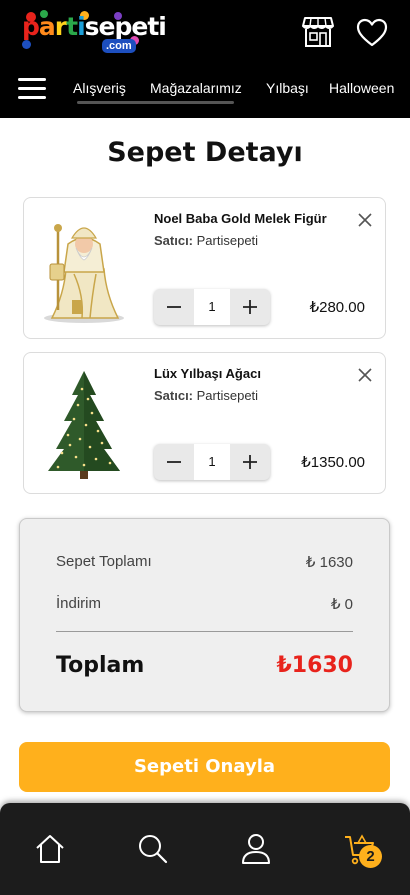  What do you see at coordinates (119, 46) in the screenshot?
I see `logo-domain: .com` at bounding box center [119, 46].